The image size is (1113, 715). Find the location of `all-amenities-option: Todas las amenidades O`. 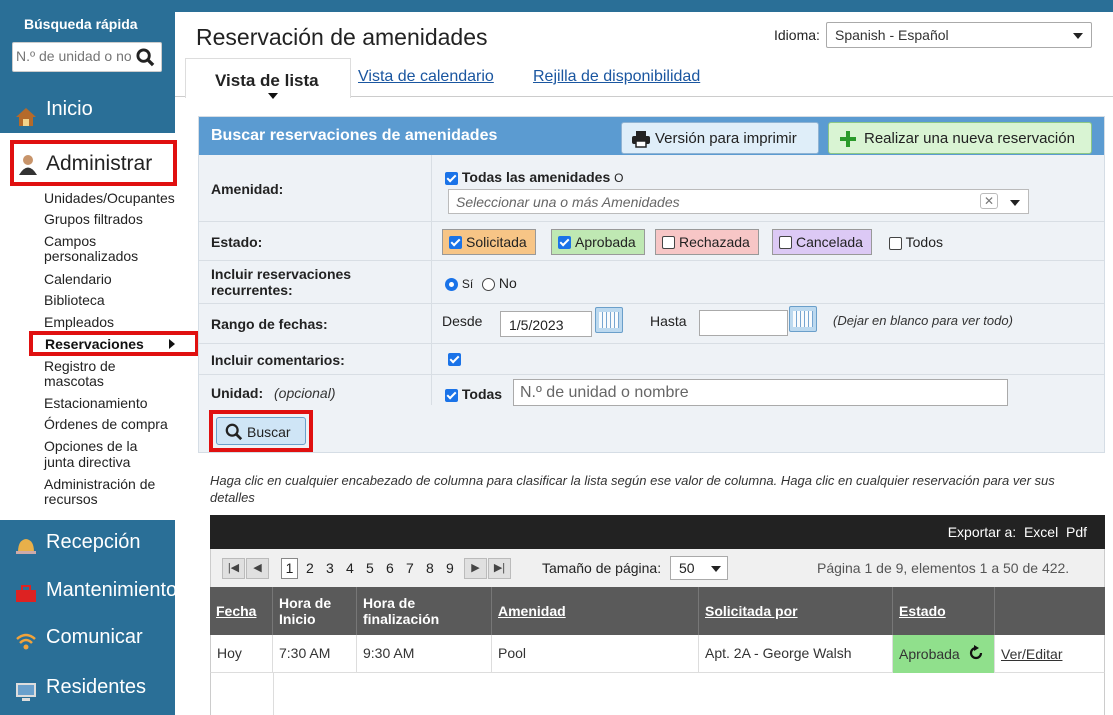

all-amenities-option: Todas las amenidades O is located at coordinates (534, 177).